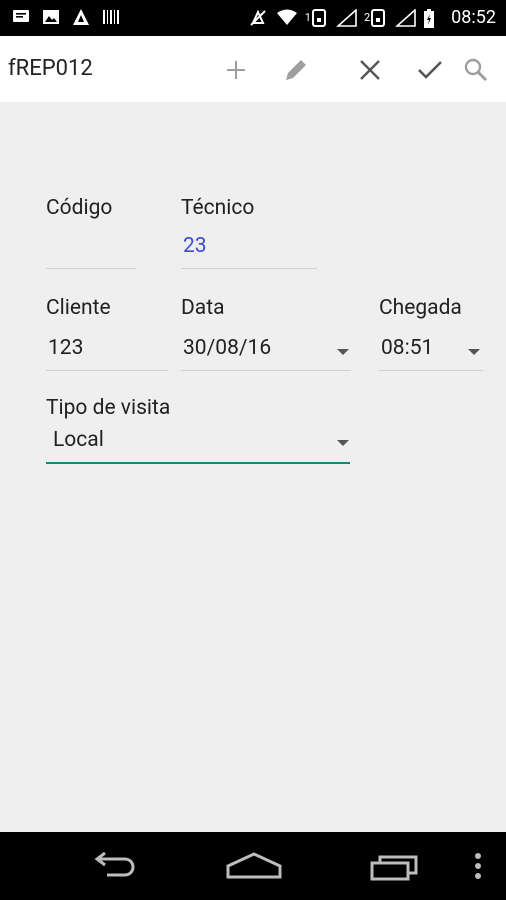  Describe the element at coordinates (405, 17) in the screenshot. I see `signal2-icon` at that location.